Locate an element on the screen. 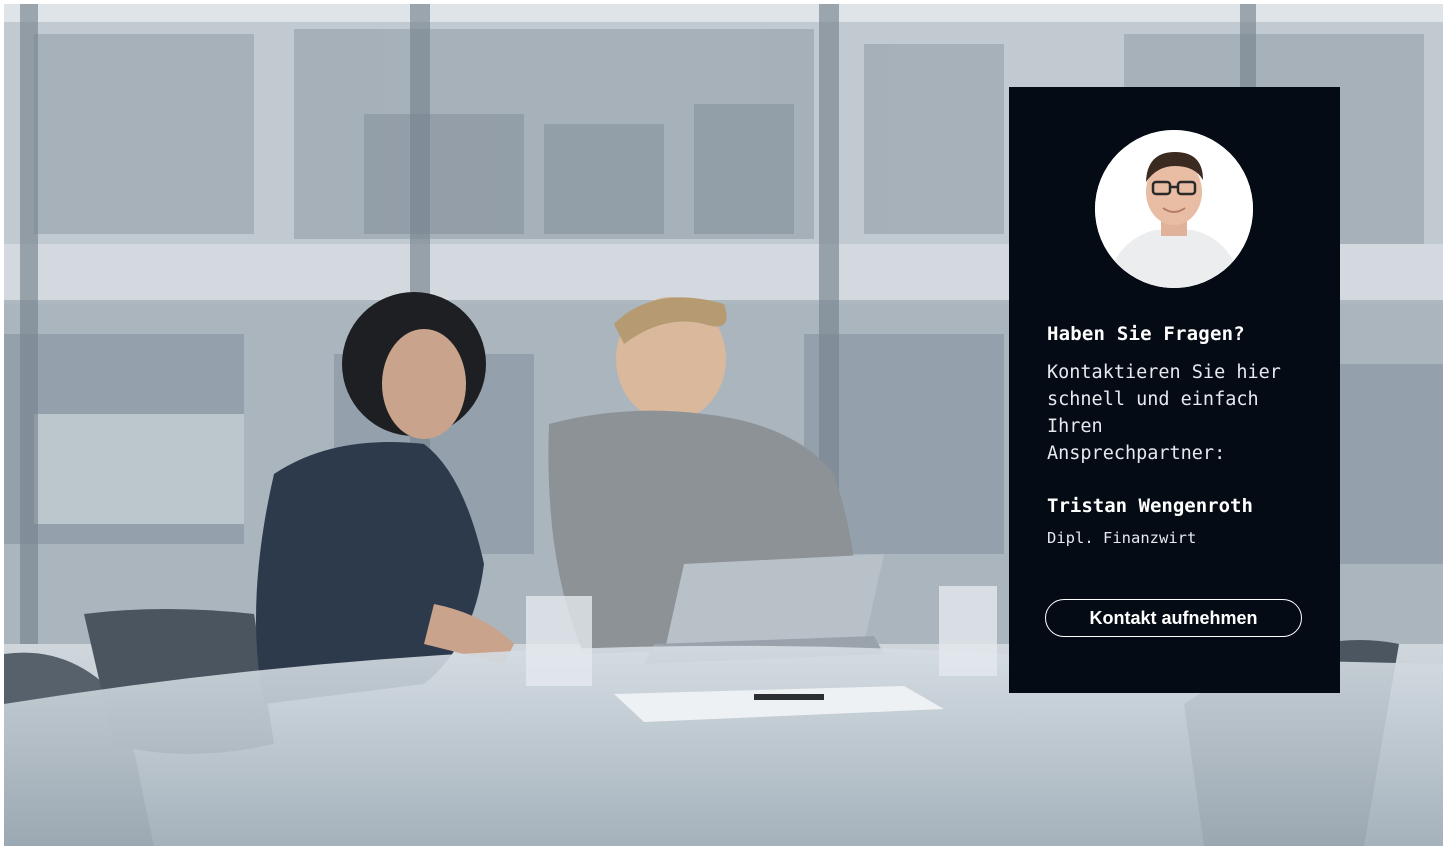 This screenshot has height=850, width=1451. contact-person-avatar is located at coordinates (1174, 209).